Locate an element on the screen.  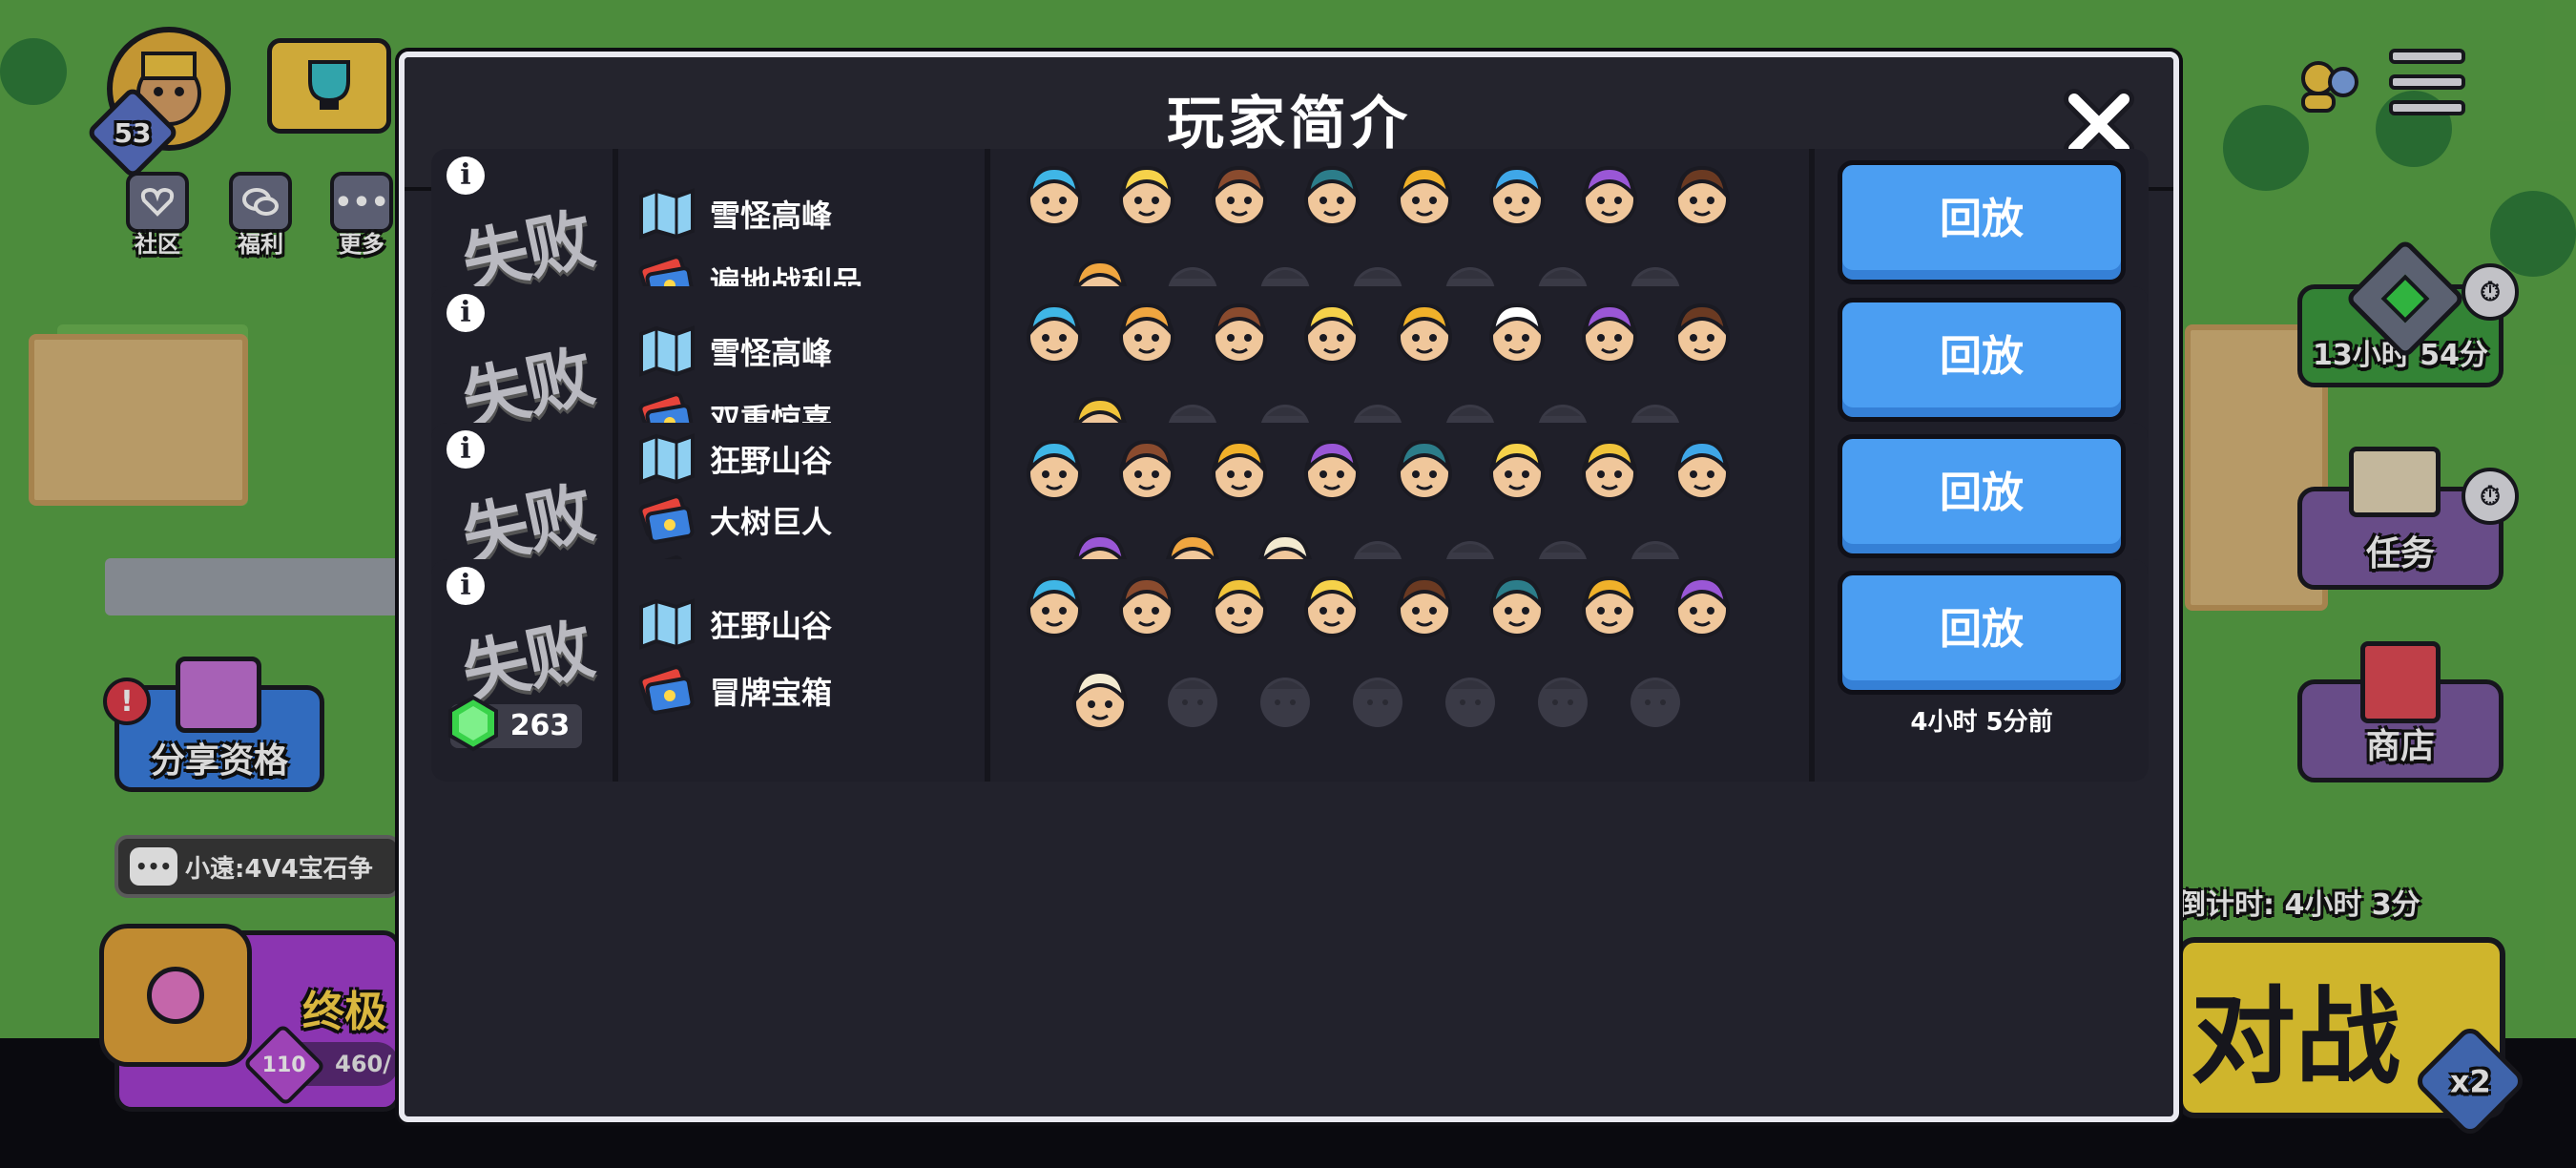
replay-column: 回放 4小时 5分前 is located at coordinates (1982, 670).